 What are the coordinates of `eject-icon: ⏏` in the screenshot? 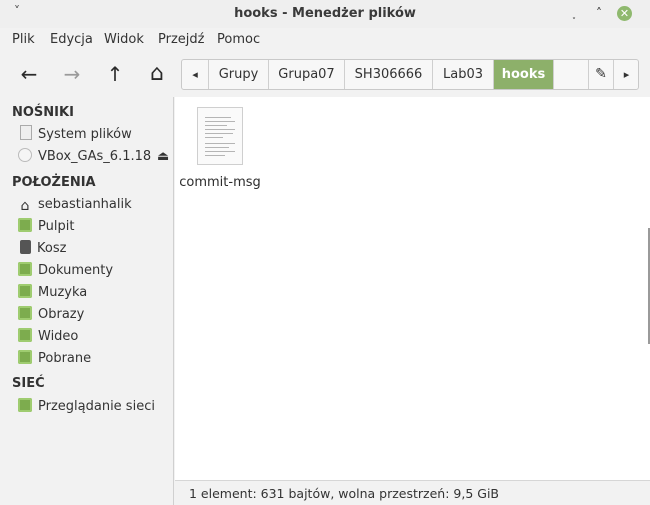 It's located at (163, 157).